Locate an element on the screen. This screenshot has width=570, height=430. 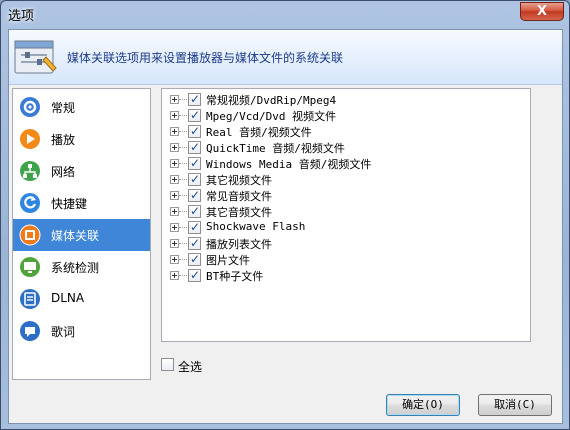
sidebar-item-system-check: 系统检测 is located at coordinates (81, 267).